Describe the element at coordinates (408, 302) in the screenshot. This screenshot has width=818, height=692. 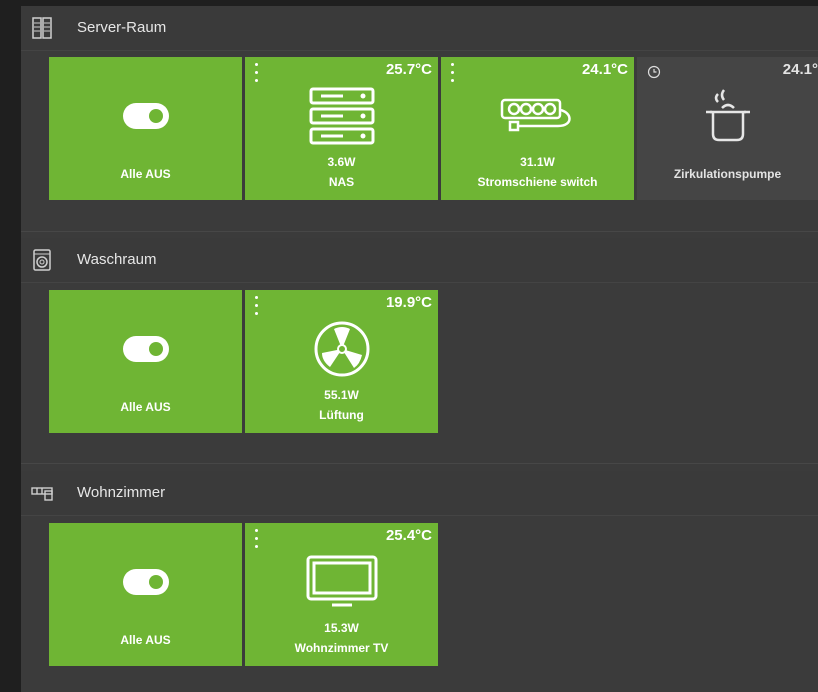
I see `tile-temperature: 19.9°C` at that location.